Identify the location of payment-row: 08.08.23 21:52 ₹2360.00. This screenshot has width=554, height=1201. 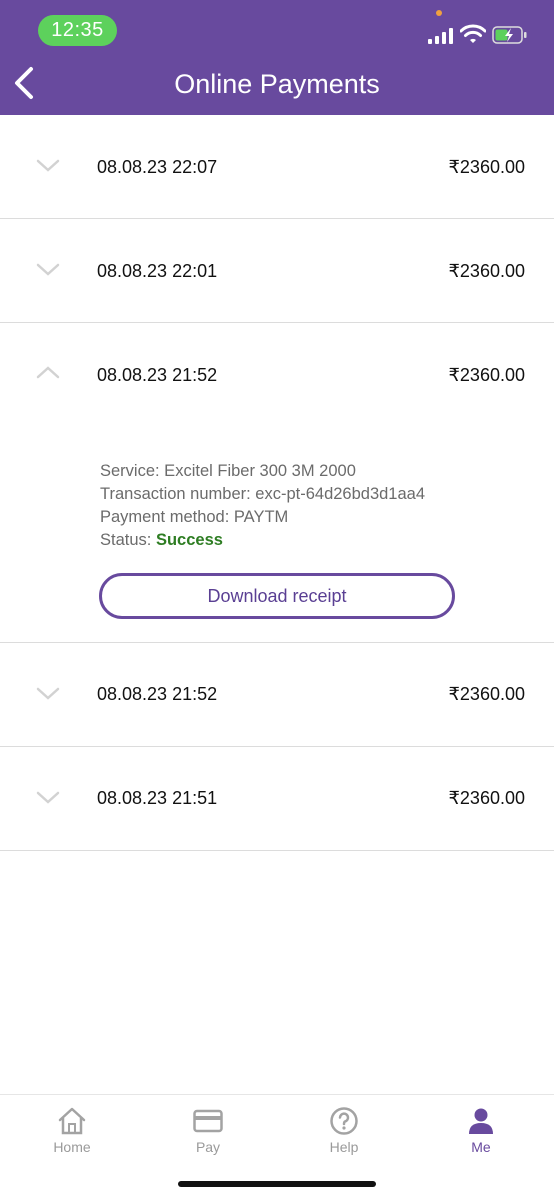
(277, 695).